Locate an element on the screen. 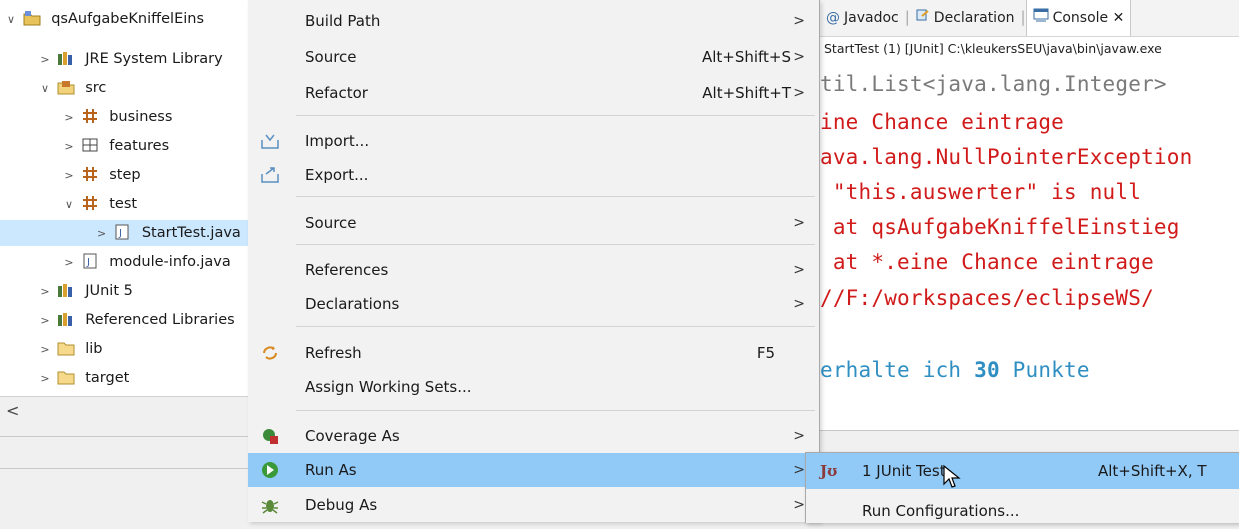  console-line: til.List<java.lang.Integer> is located at coordinates (993, 84).